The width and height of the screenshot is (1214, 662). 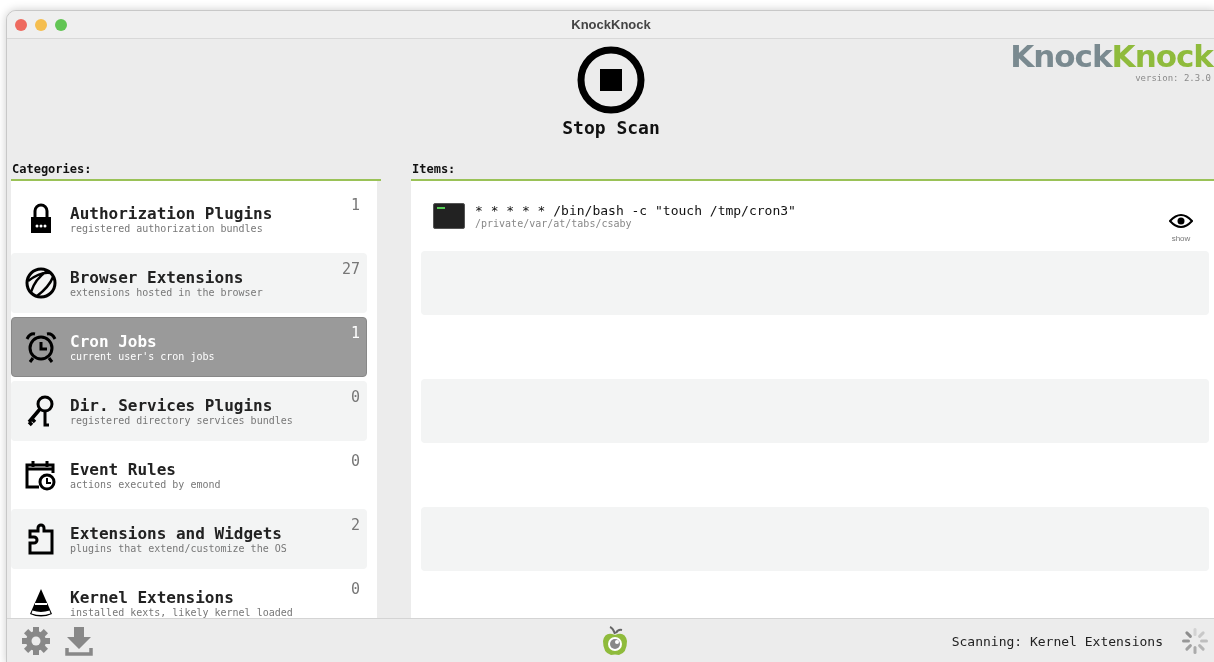 I want to click on calendar-clock-icon, so click(x=41, y=475).